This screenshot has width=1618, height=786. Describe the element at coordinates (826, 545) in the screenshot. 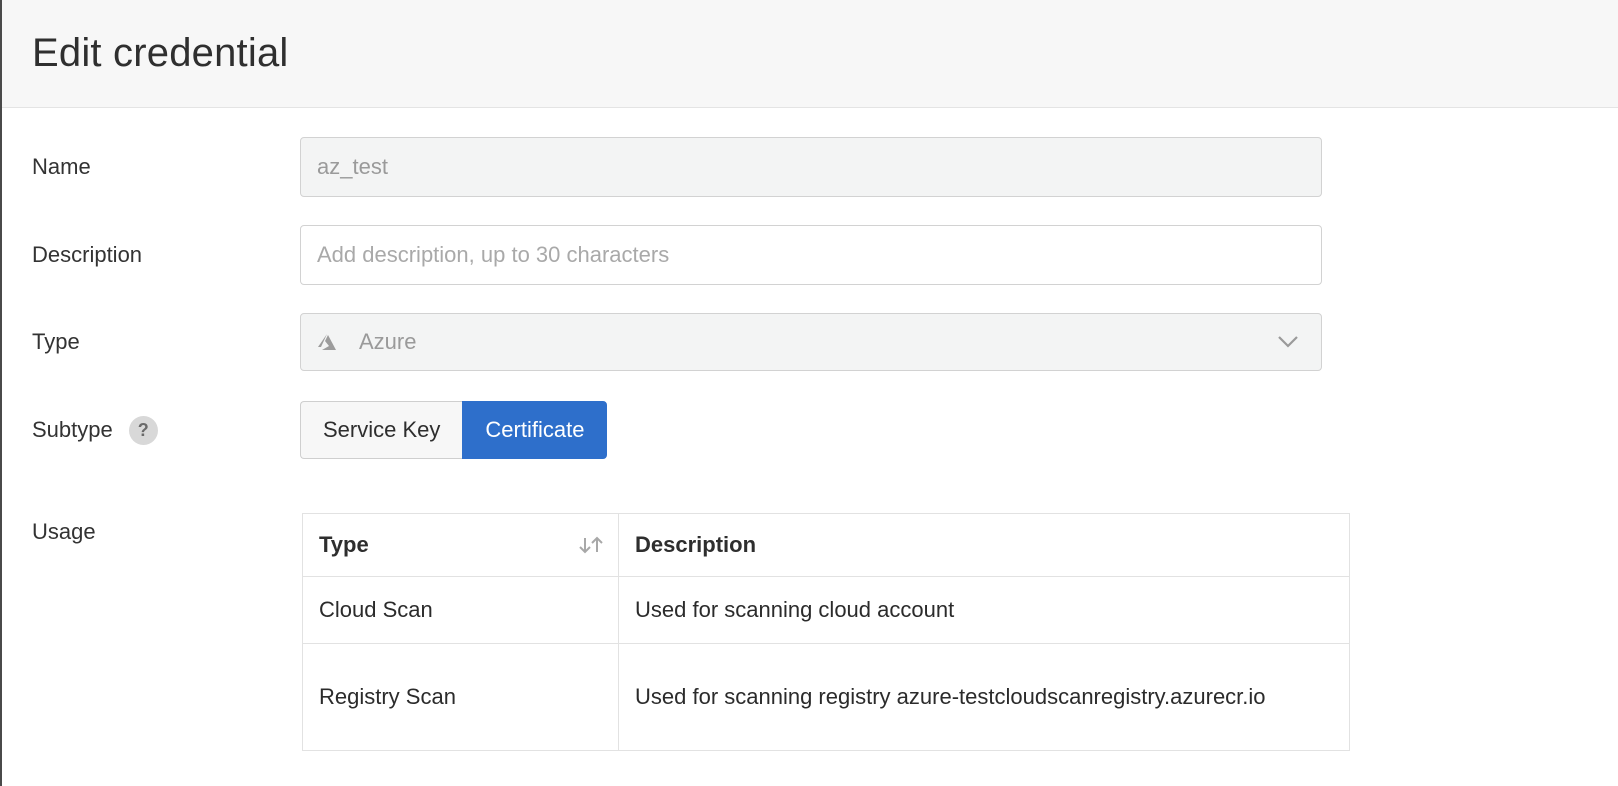

I see `table-header-row: Type Description` at that location.